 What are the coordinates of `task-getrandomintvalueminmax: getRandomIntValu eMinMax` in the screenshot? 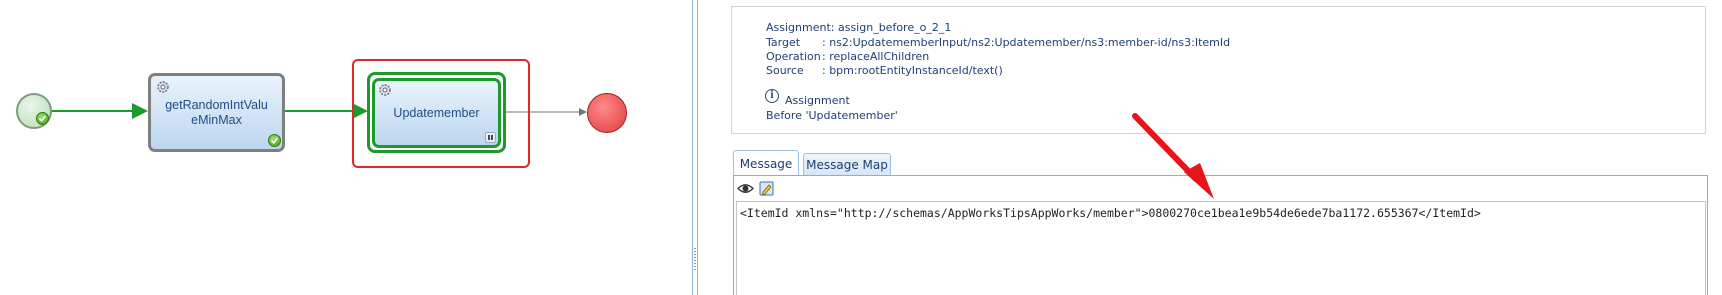 It's located at (216, 112).